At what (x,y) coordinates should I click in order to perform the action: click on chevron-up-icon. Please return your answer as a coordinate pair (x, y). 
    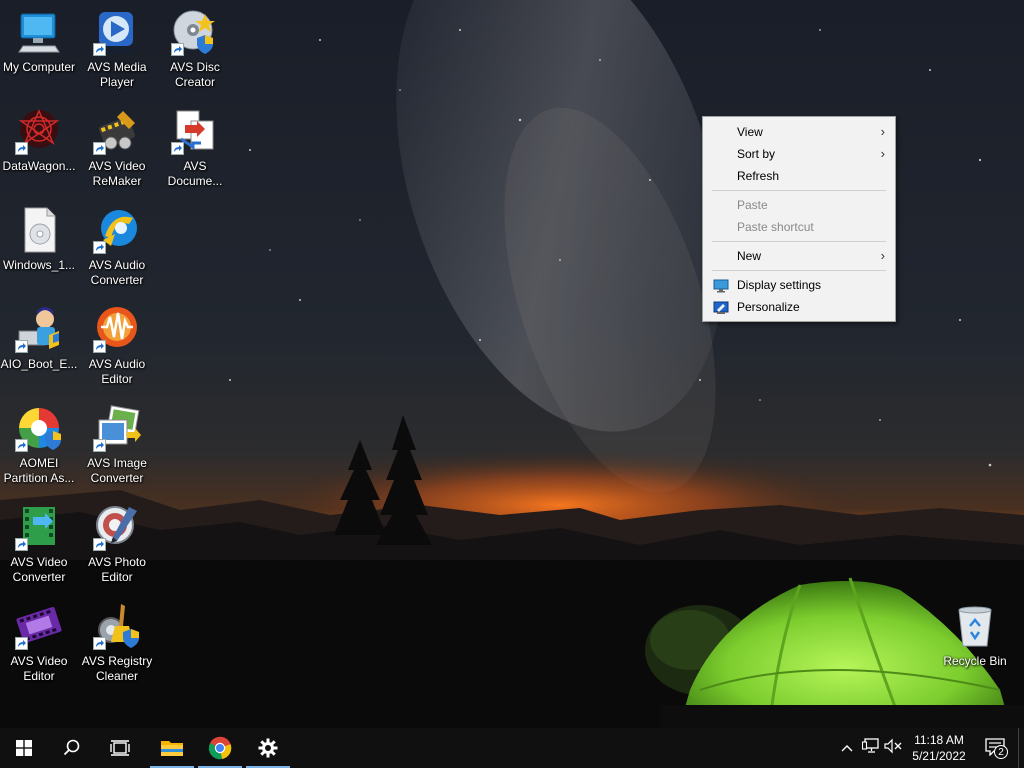
    Looking at the image, I should click on (847, 748).